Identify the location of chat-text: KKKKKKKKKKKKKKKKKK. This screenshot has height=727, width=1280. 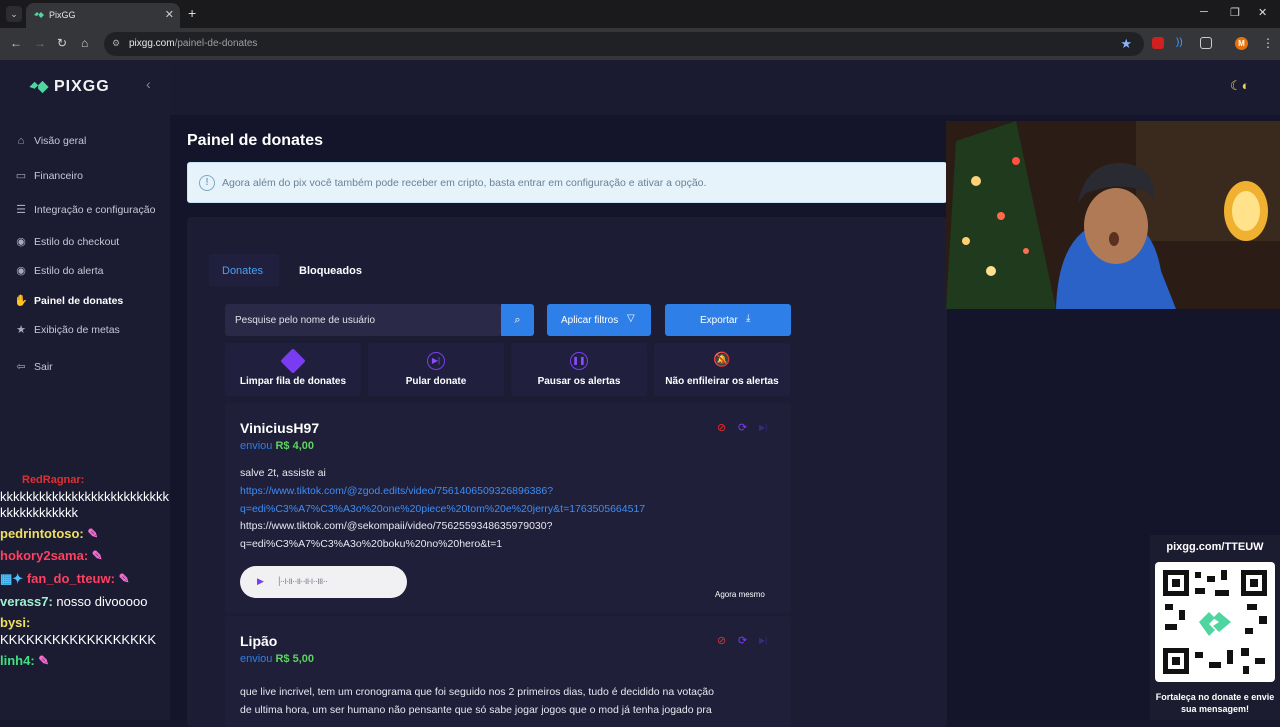
(78, 639).